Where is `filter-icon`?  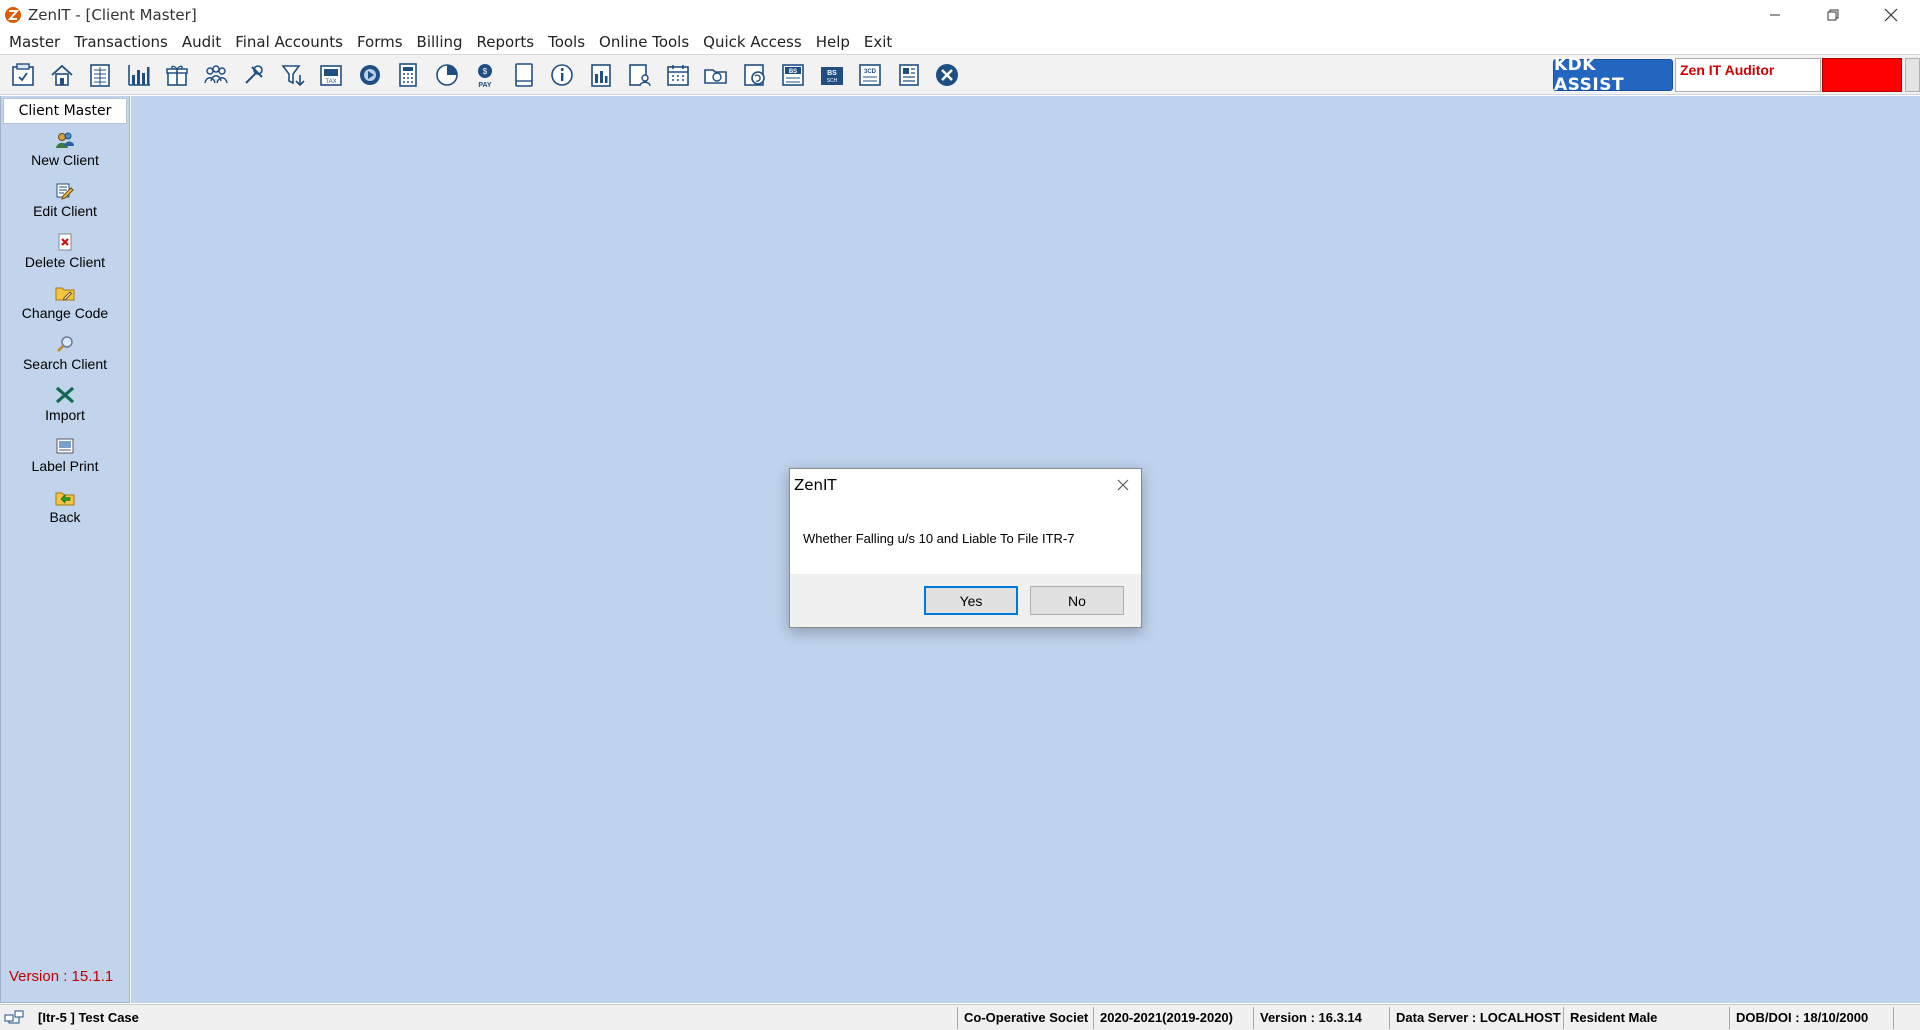 filter-icon is located at coordinates (293, 76).